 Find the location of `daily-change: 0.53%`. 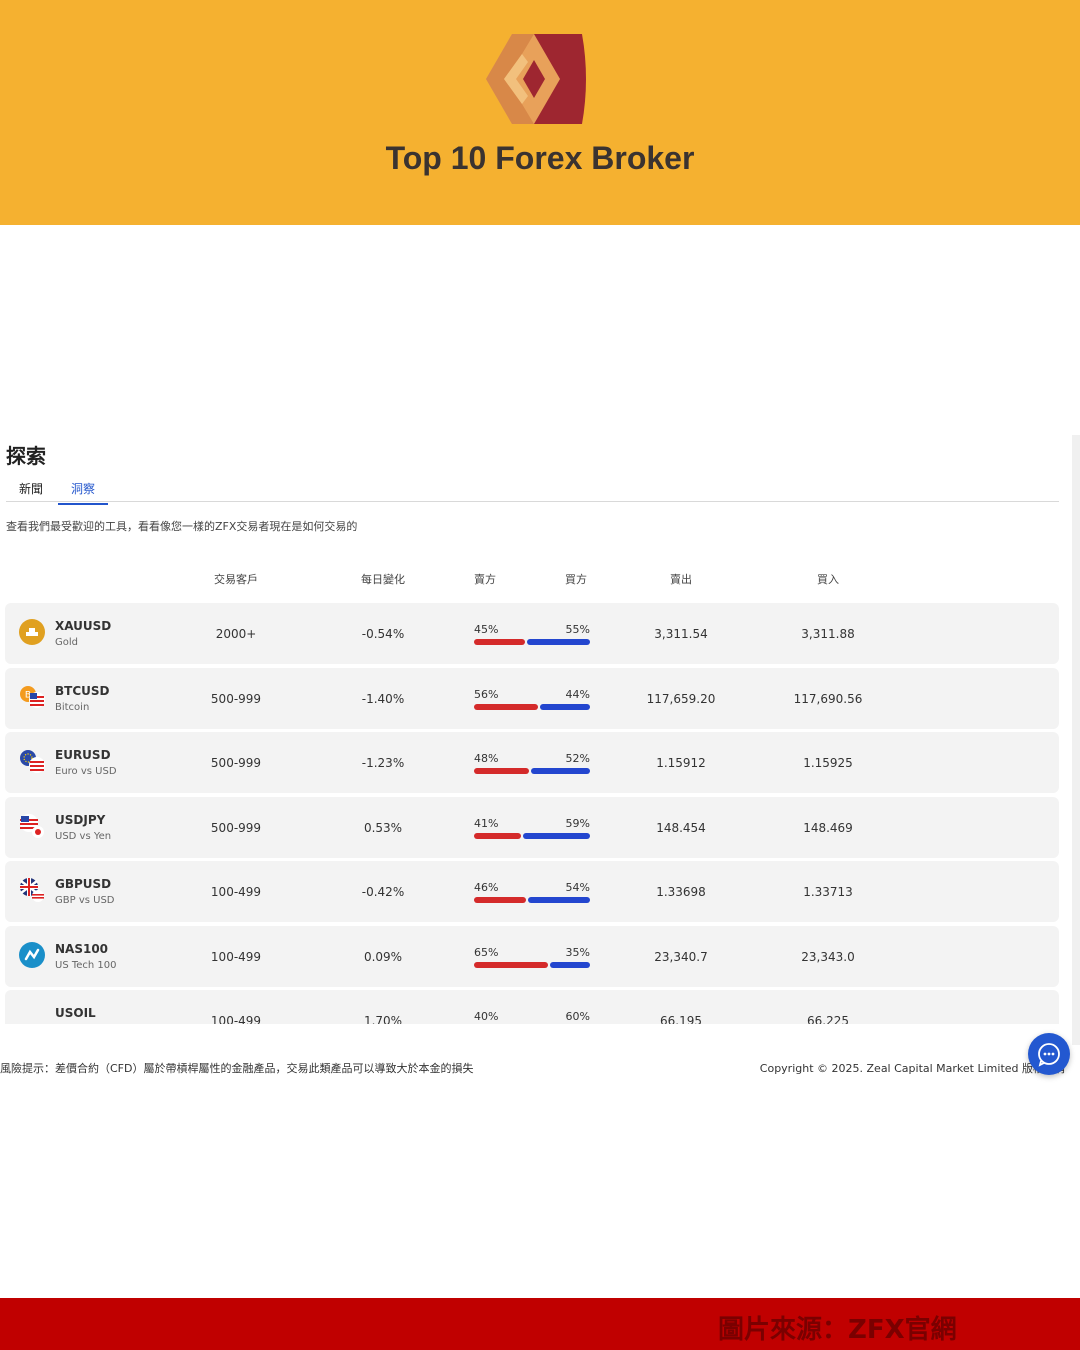

daily-change: 0.53% is located at coordinates (383, 827).